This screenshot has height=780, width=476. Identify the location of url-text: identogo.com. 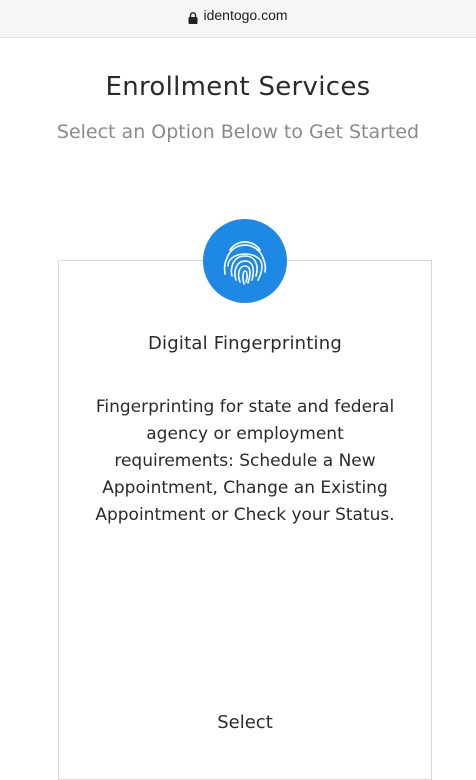
(245, 15).